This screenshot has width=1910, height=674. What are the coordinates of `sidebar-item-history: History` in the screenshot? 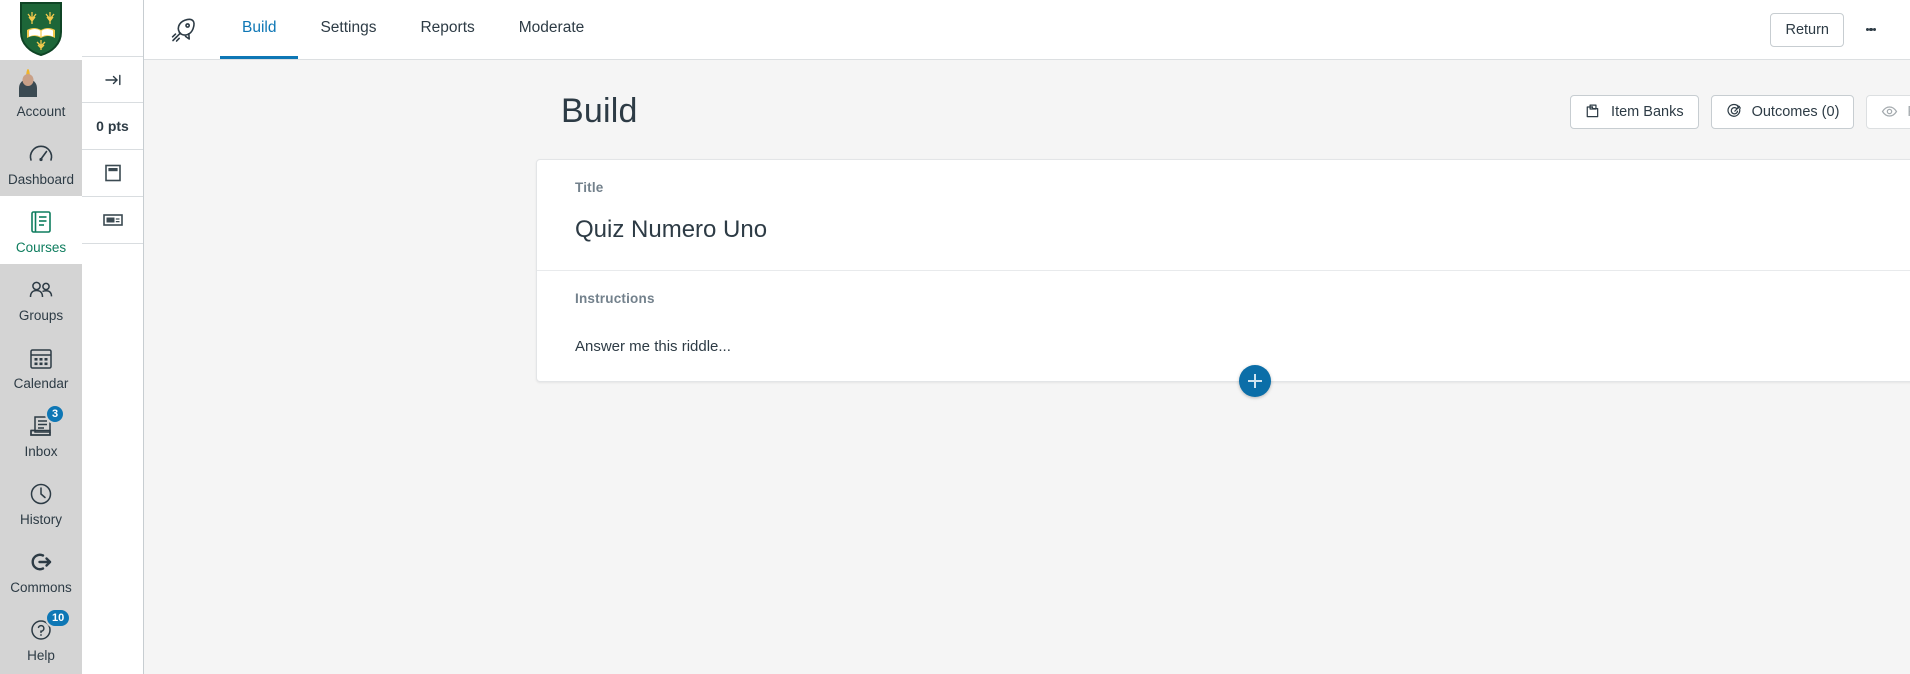 It's located at (41, 502).